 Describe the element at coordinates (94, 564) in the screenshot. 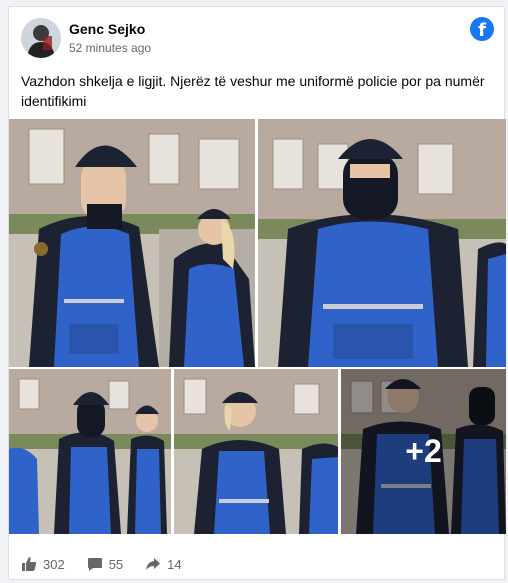

I see `comment-icon` at that location.